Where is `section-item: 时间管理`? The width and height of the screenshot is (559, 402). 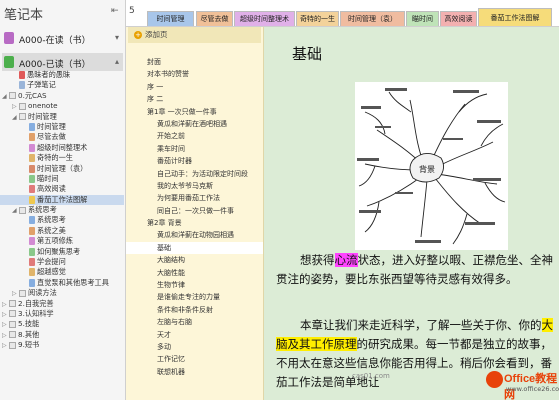 section-item: 时间管理 is located at coordinates (62, 127).